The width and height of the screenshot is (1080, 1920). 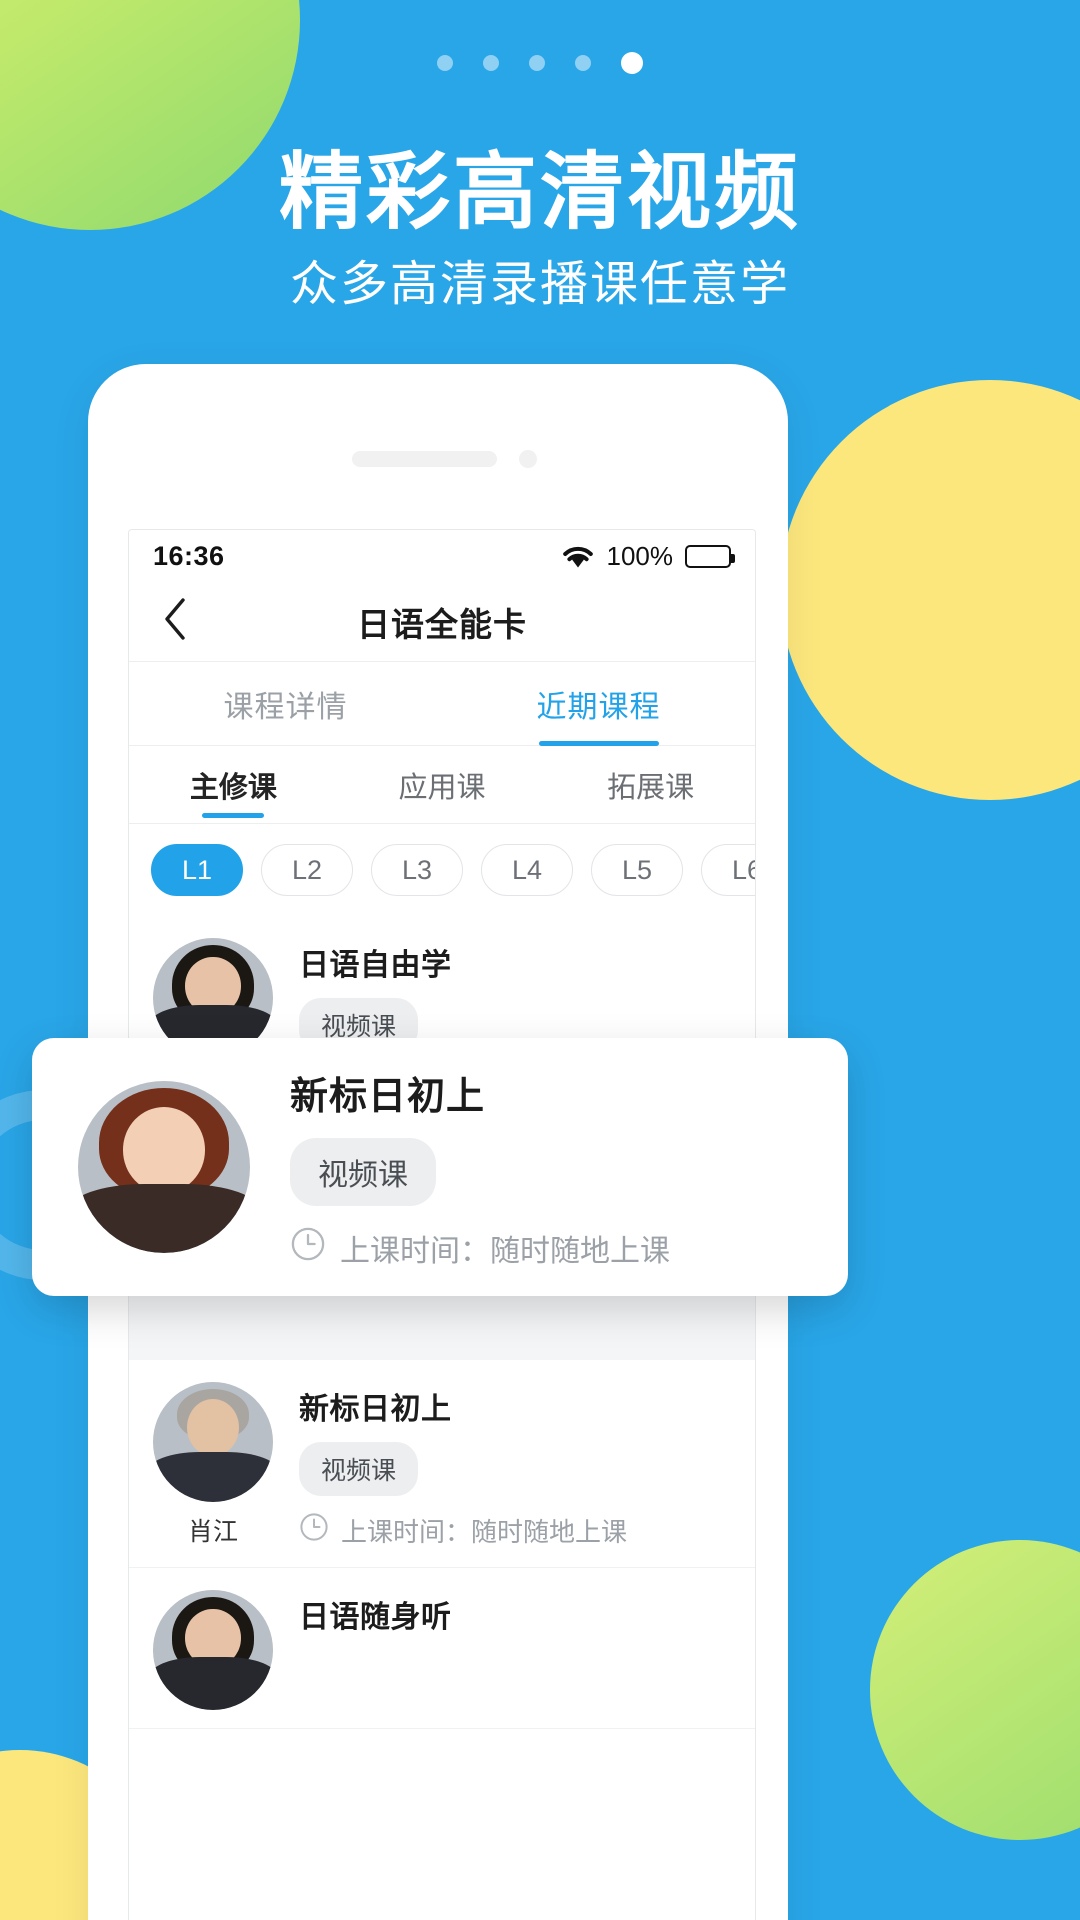 I want to click on status-bar: 16:36 100%, so click(x=442, y=556).